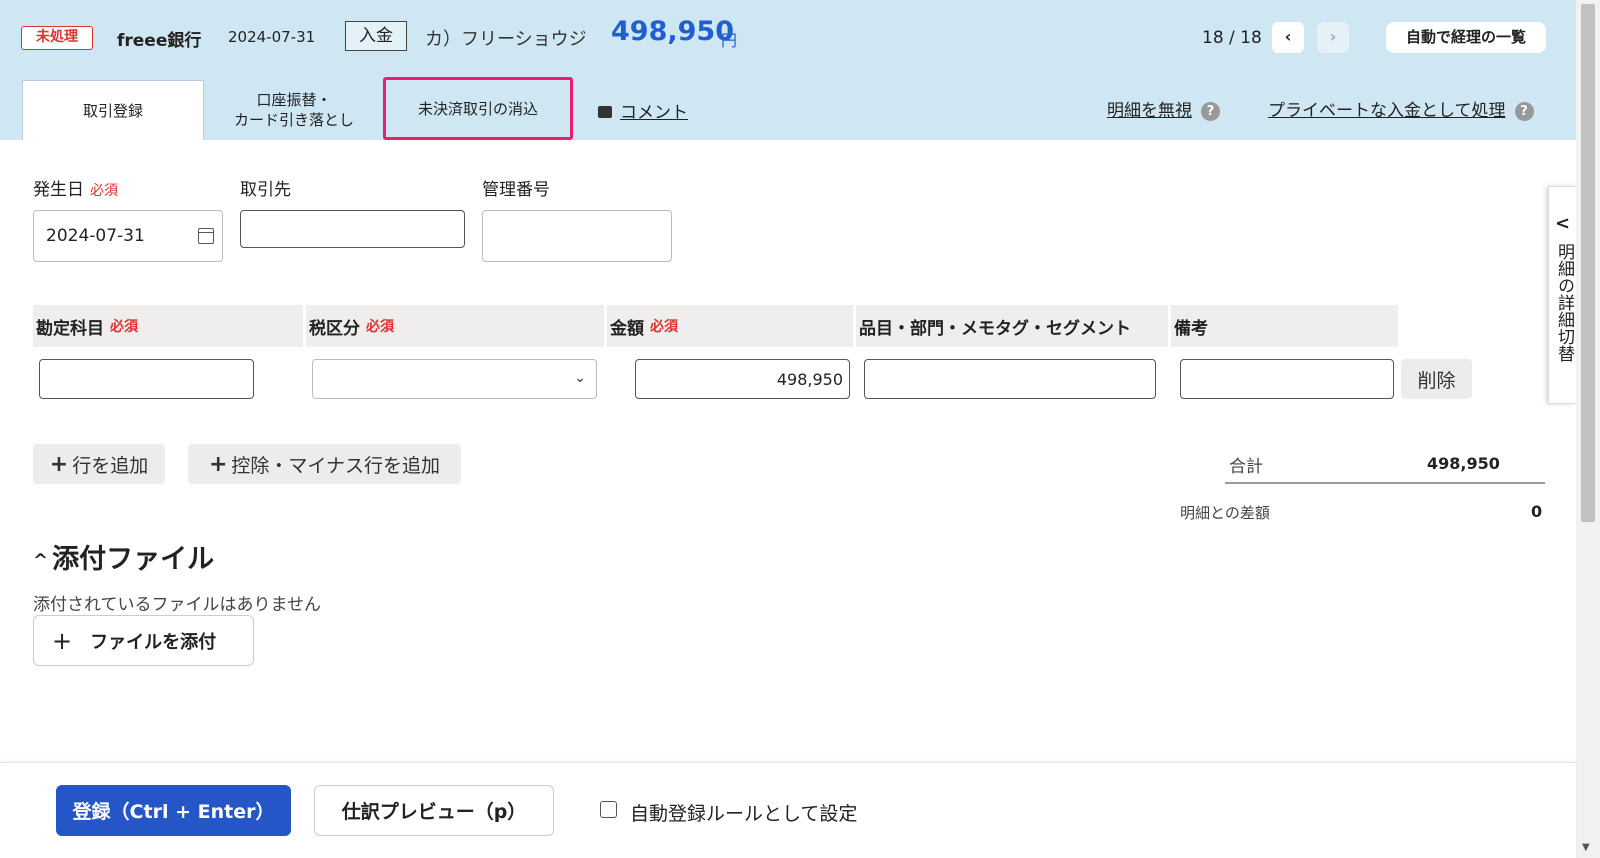 The image size is (1600, 858). Describe the element at coordinates (1385, 483) in the screenshot. I see `total-divider` at that location.